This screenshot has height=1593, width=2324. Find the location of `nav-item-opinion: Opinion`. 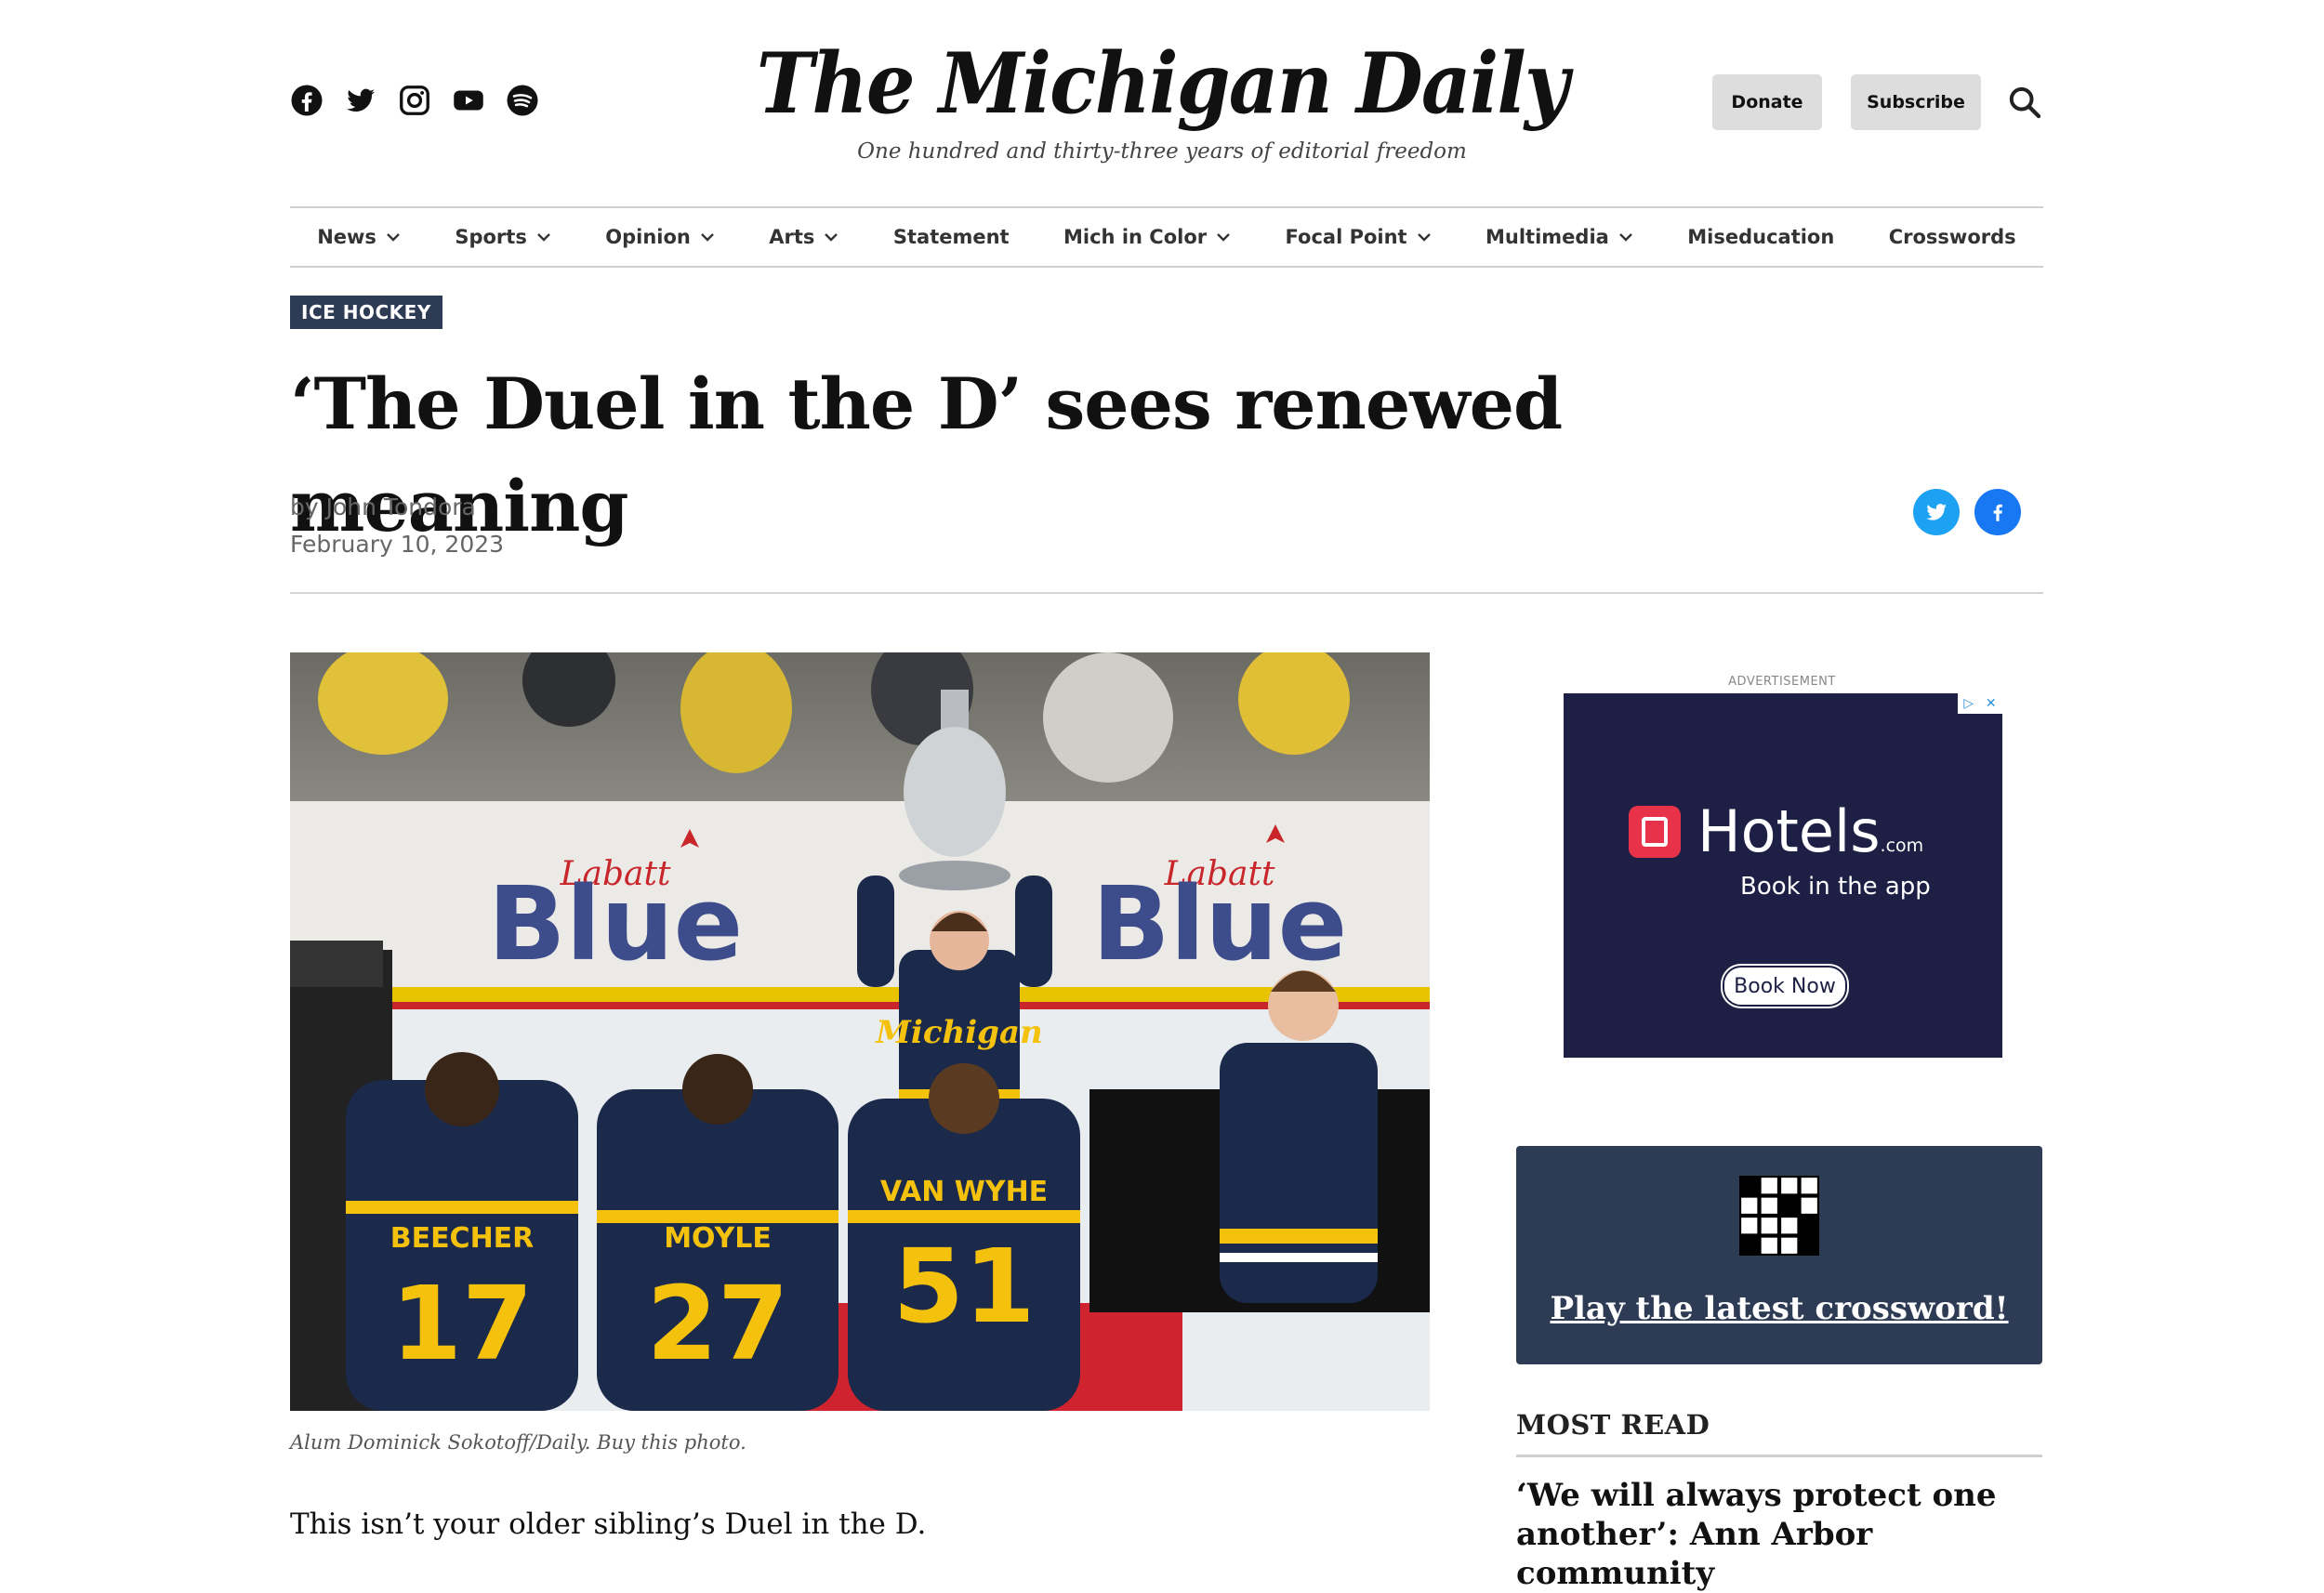

nav-item-opinion: Opinion is located at coordinates (660, 237).